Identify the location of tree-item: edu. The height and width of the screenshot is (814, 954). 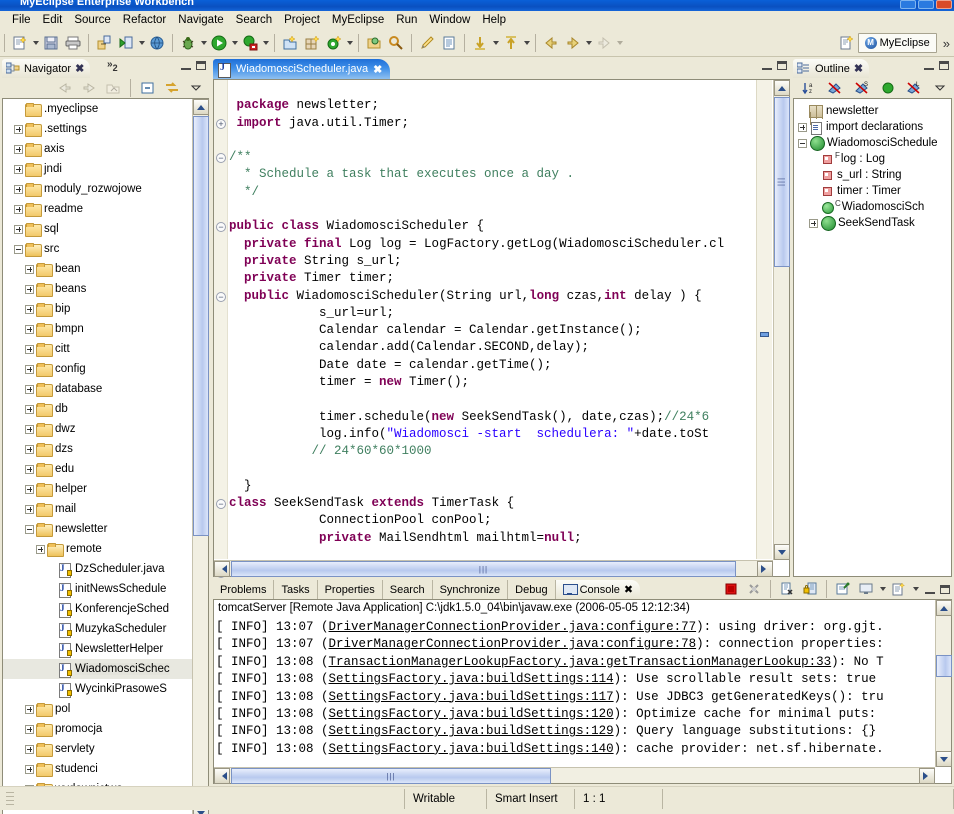
(98, 469).